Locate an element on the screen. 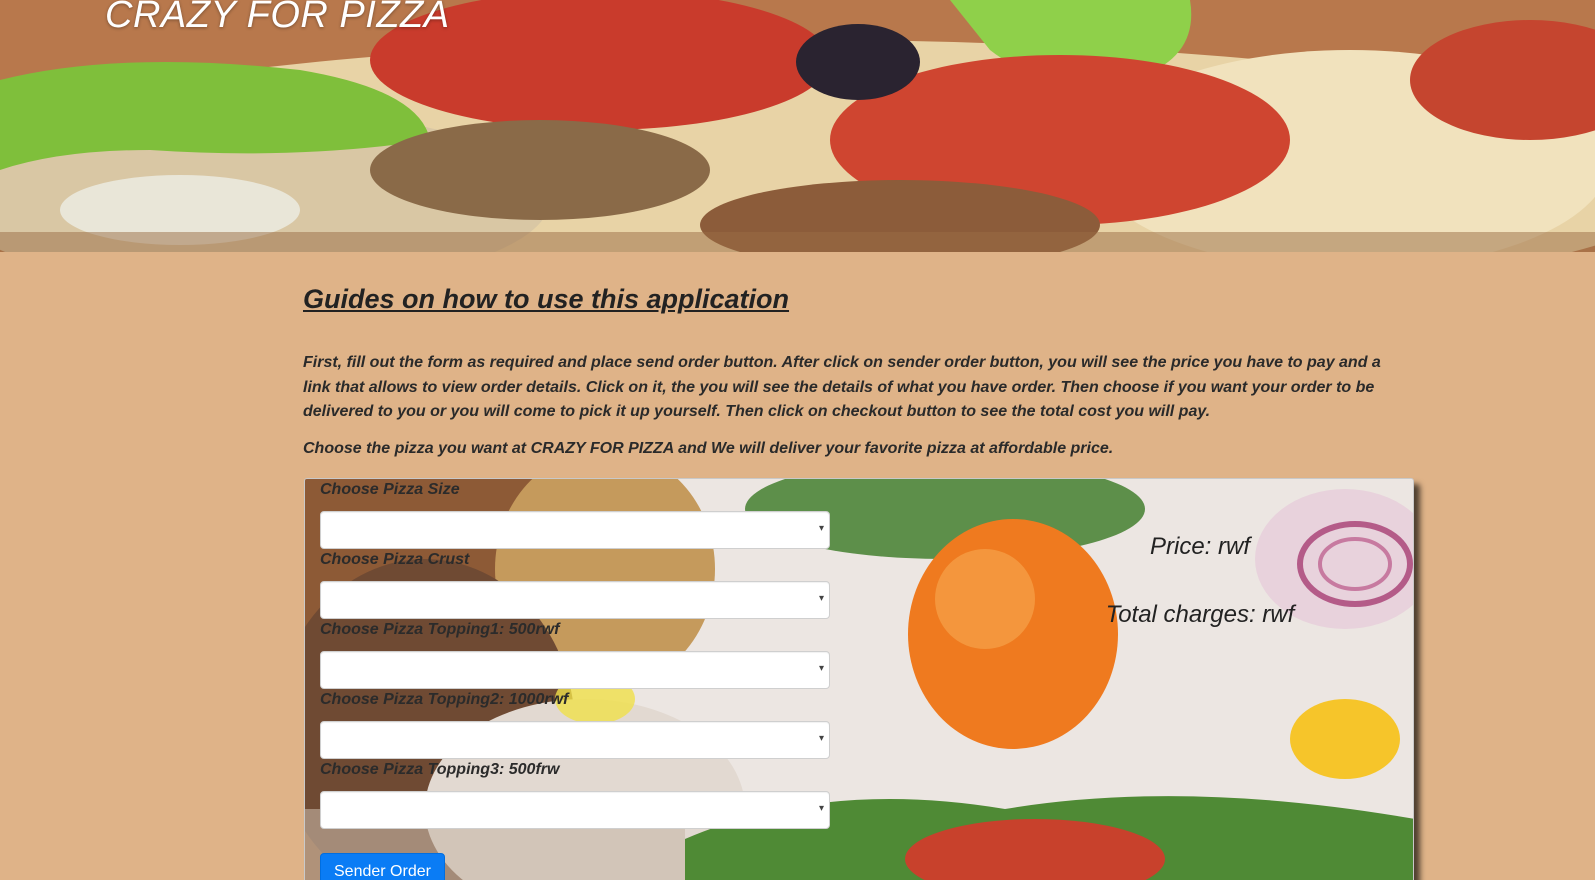 The width and height of the screenshot is (1595, 880). pizza-topping1-select: ▾ is located at coordinates (575, 670).